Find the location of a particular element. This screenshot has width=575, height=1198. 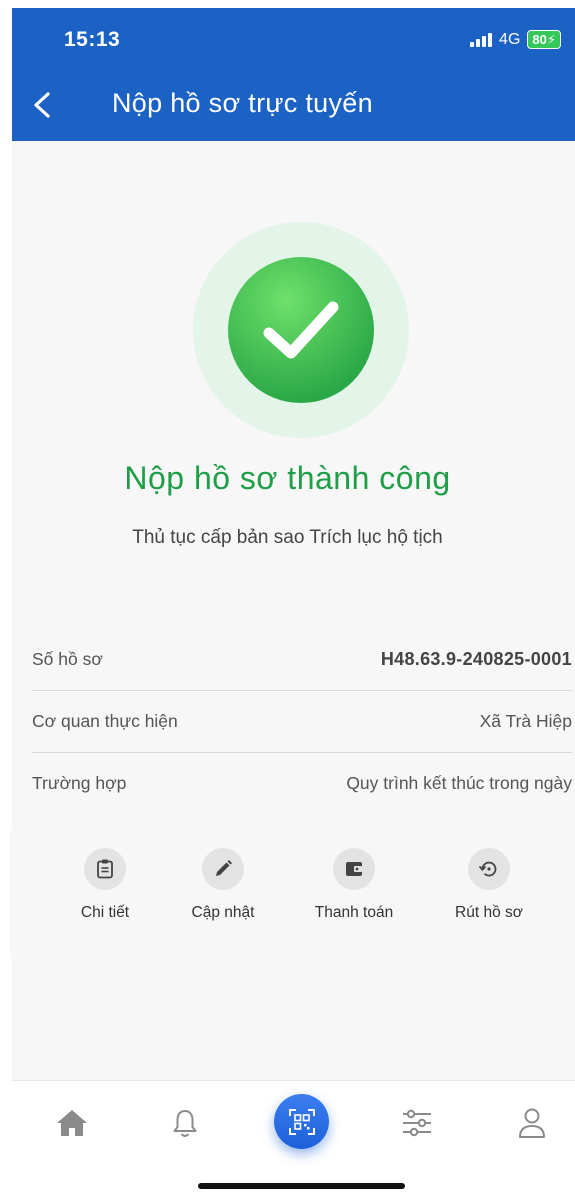

history-icon is located at coordinates (489, 869).